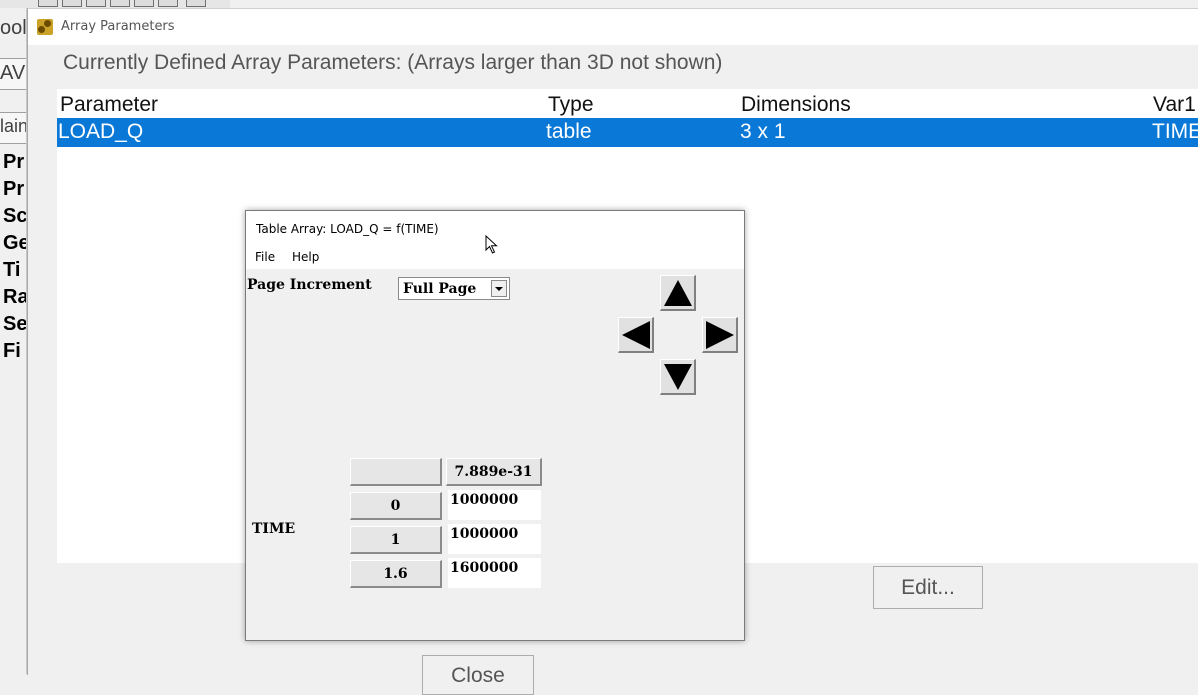 This screenshot has width=1198, height=695. Describe the element at coordinates (265, 257) in the screenshot. I see `menu-file: File` at that location.